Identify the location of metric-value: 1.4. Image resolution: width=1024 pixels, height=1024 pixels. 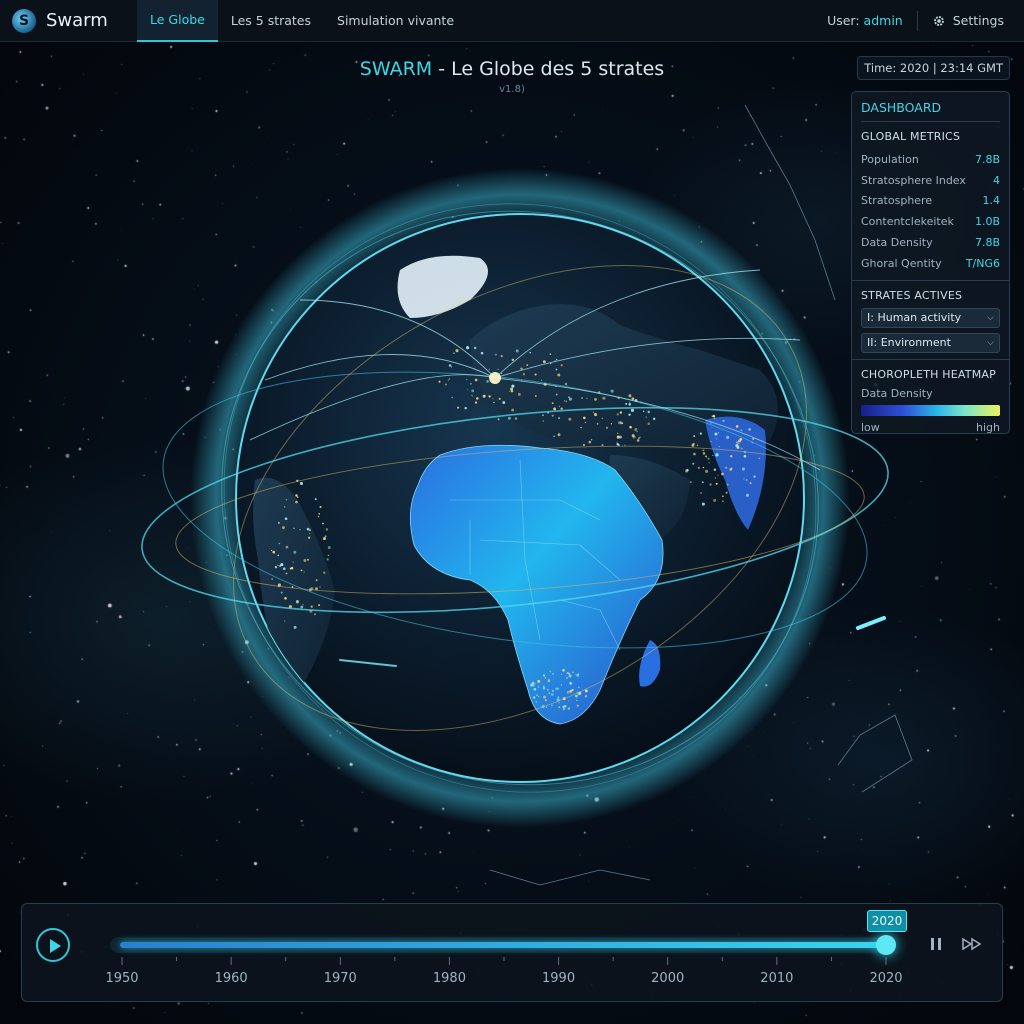
(991, 201).